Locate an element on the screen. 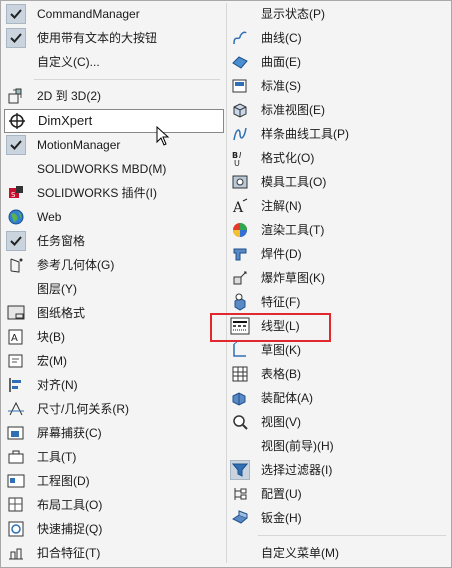  menu-item-selection-filter: 选择过滤器(I) is located at coordinates (339, 470).